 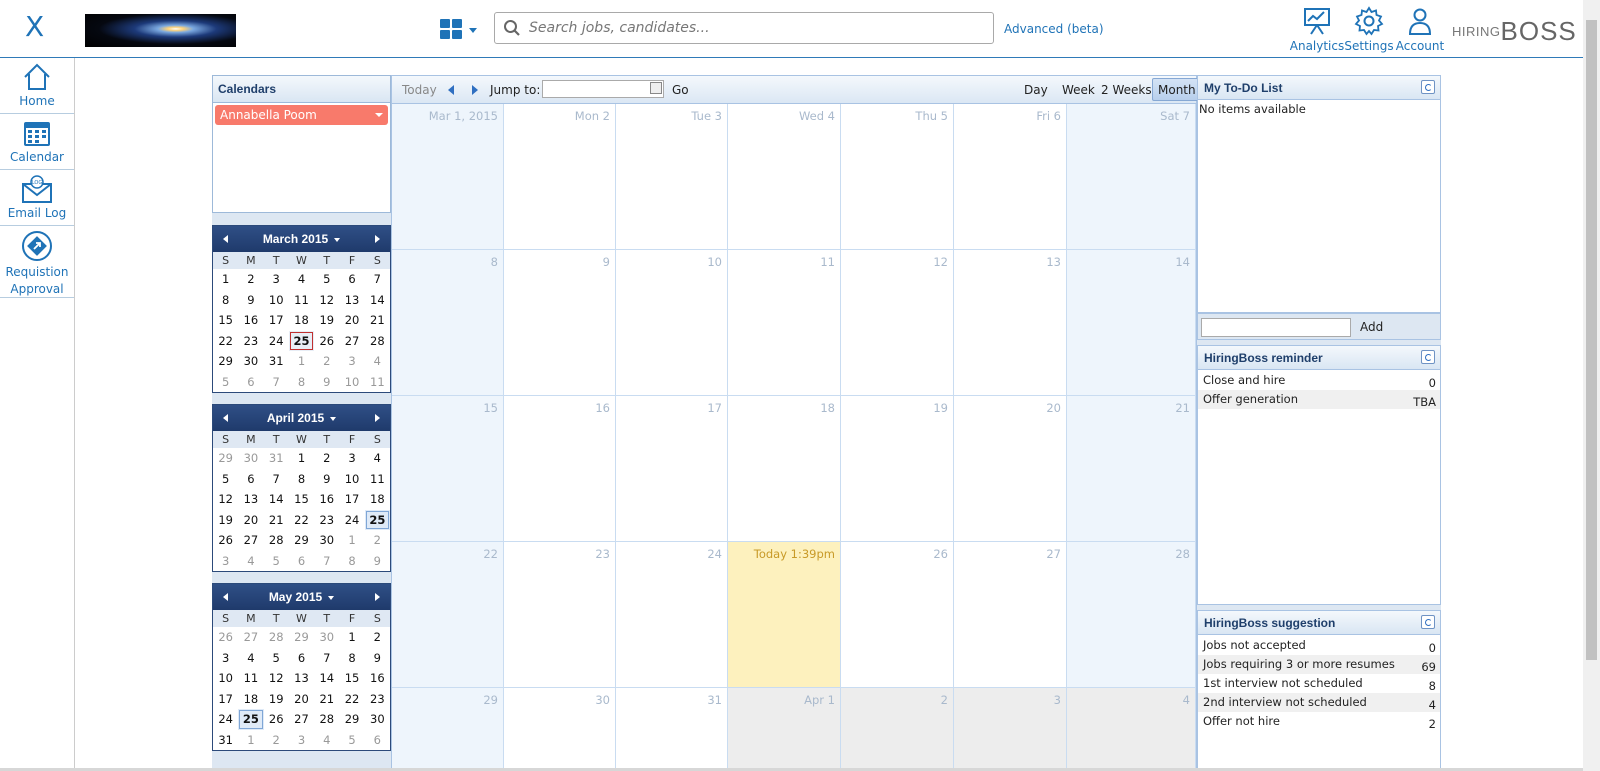 I want to click on search-input, so click(x=756, y=28).